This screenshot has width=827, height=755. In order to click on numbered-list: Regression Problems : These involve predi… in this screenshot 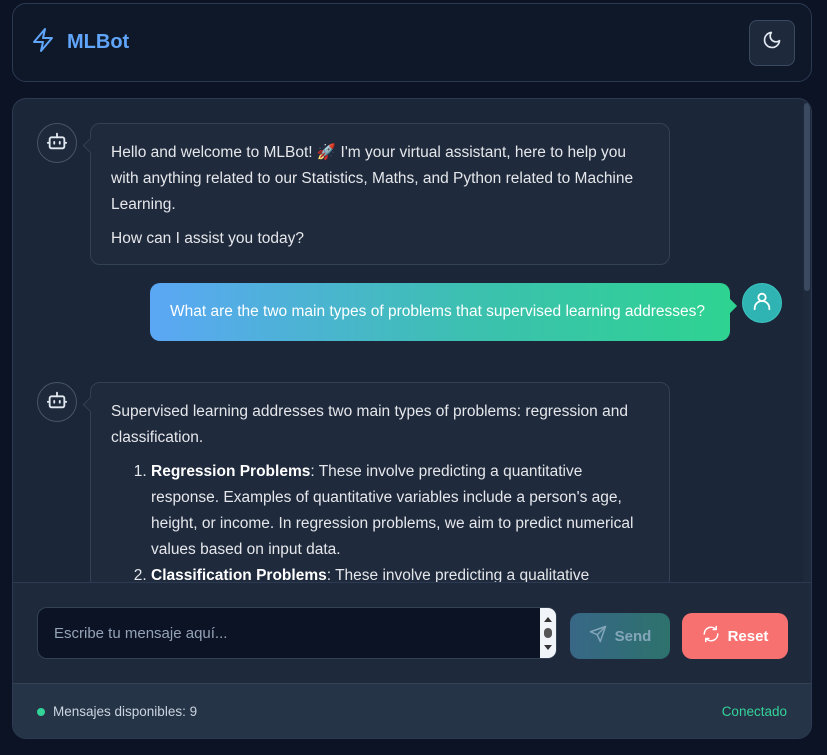, I will do `click(400, 520)`.